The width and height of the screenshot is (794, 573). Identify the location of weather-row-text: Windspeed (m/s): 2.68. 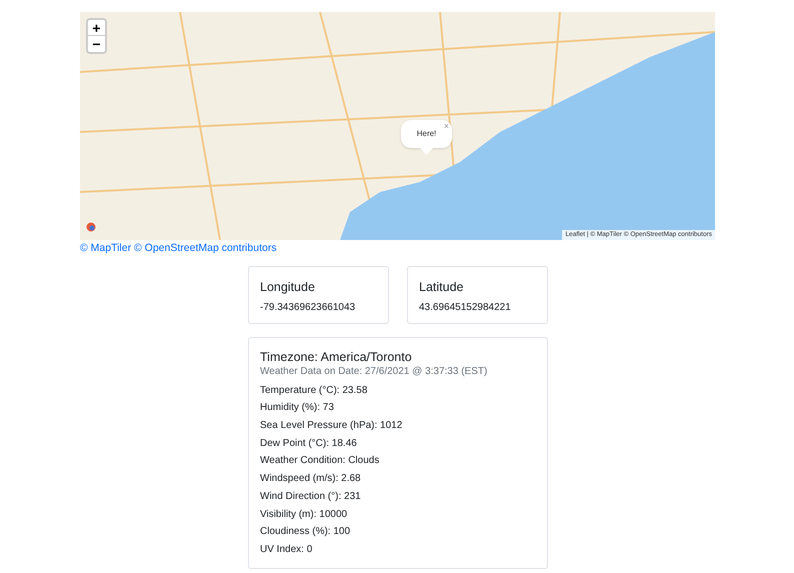
(311, 479).